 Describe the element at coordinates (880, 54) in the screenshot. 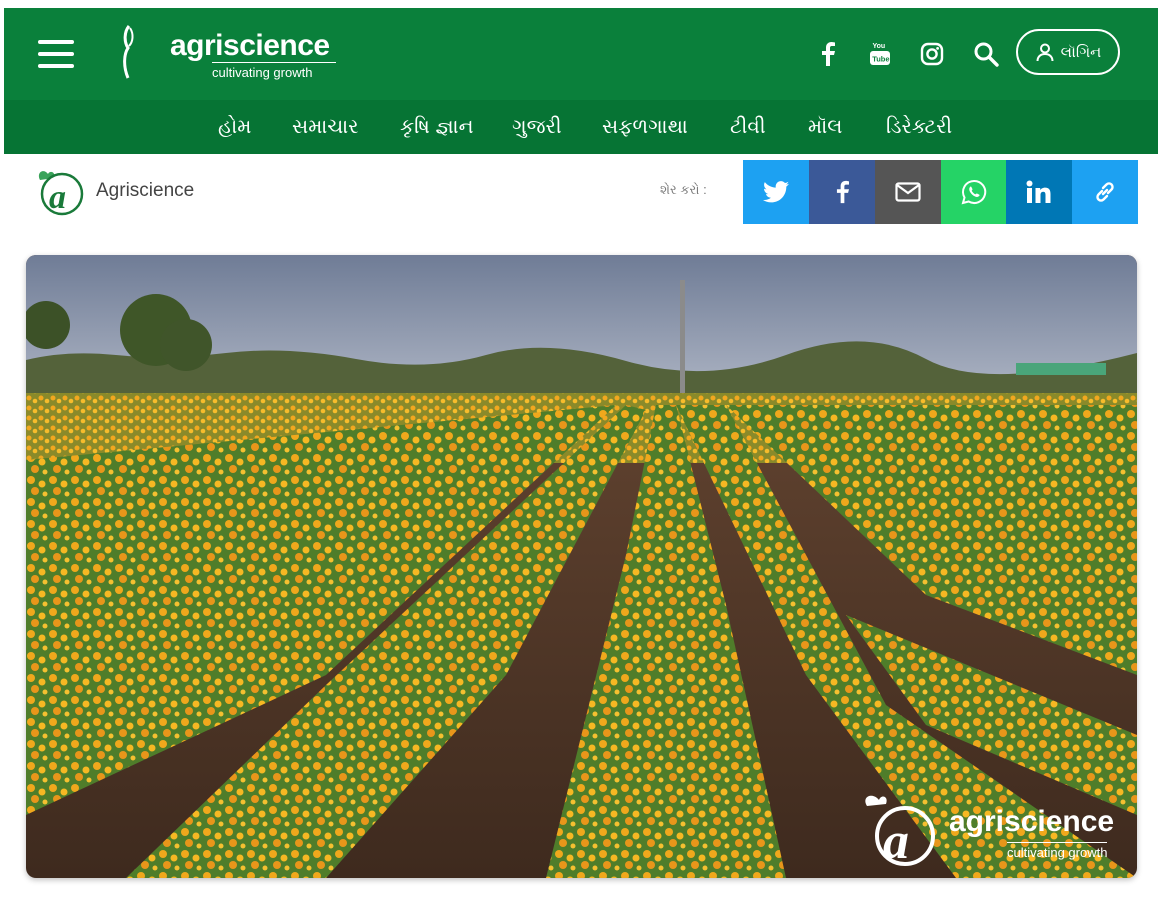

I see `youtube-icon: You Tube` at that location.